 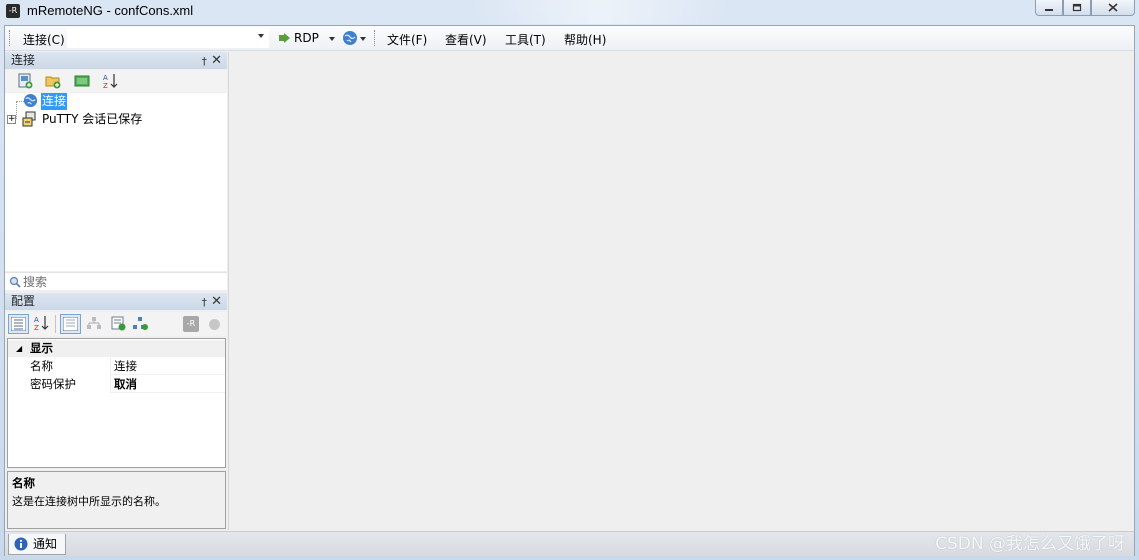 What do you see at coordinates (124, 384) in the screenshot?
I see `property-value: 取消` at bounding box center [124, 384].